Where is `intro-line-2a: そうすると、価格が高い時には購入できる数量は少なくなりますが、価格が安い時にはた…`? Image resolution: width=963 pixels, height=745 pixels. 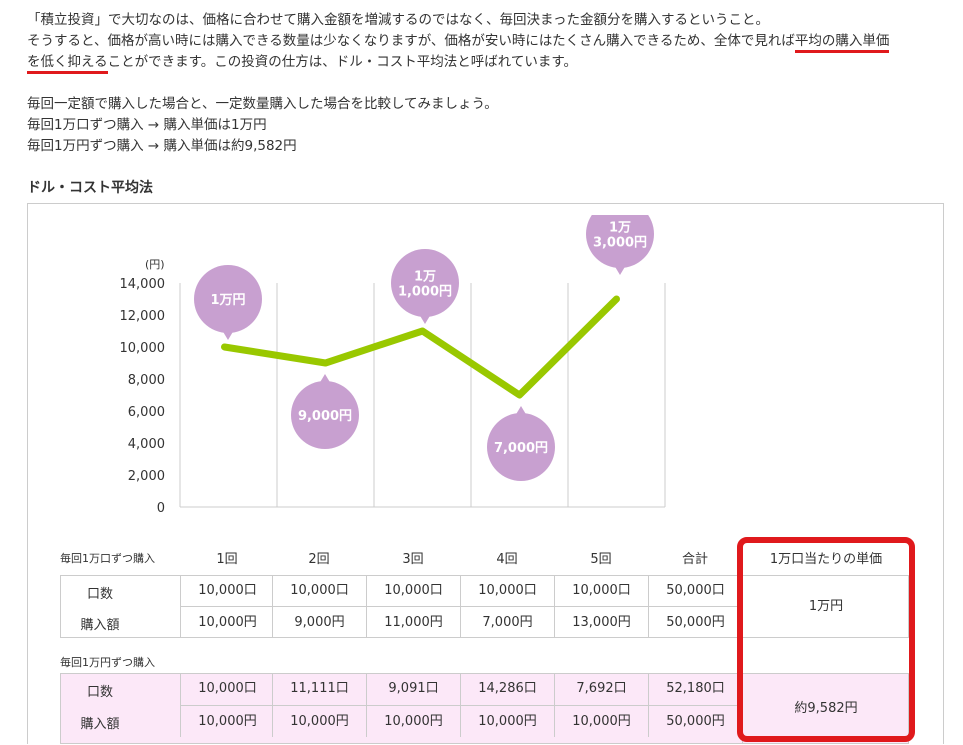
intro-line-2a: そうすると、価格が高い時には購入できる数量は少なくなりますが、価格が安い時にはた… is located at coordinates (411, 41).